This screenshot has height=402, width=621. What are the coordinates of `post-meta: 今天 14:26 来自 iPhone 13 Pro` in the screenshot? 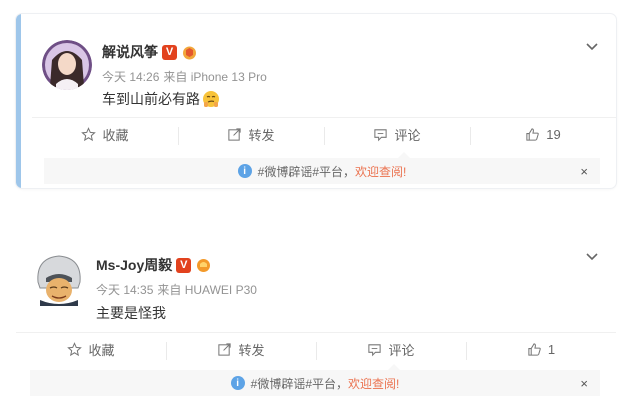 It's located at (184, 76).